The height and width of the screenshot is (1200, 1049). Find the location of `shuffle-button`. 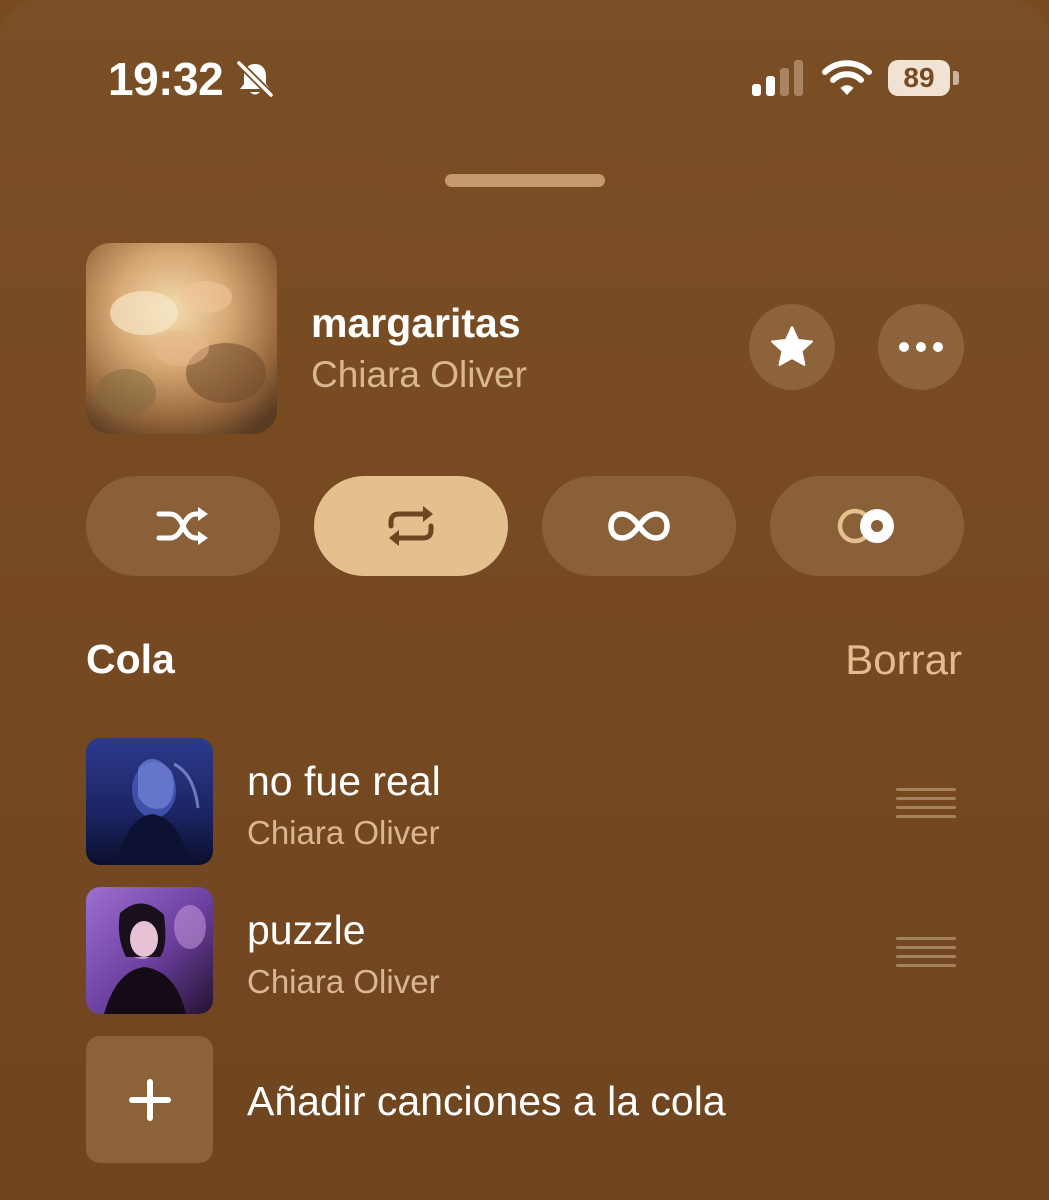

shuffle-button is located at coordinates (183, 526).